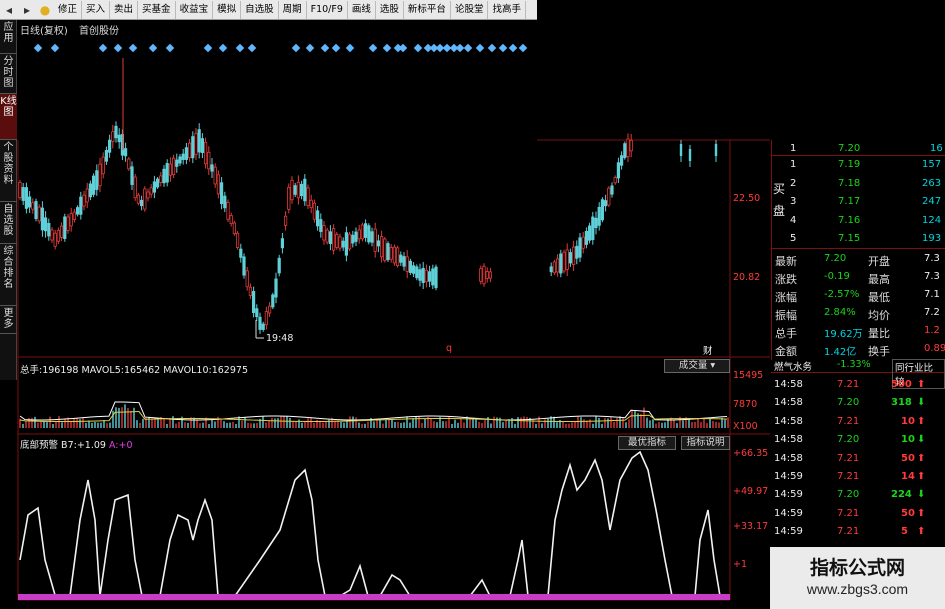  What do you see at coordinates (374, 597) in the screenshot?
I see `indicator-a-baseline` at bounding box center [374, 597].